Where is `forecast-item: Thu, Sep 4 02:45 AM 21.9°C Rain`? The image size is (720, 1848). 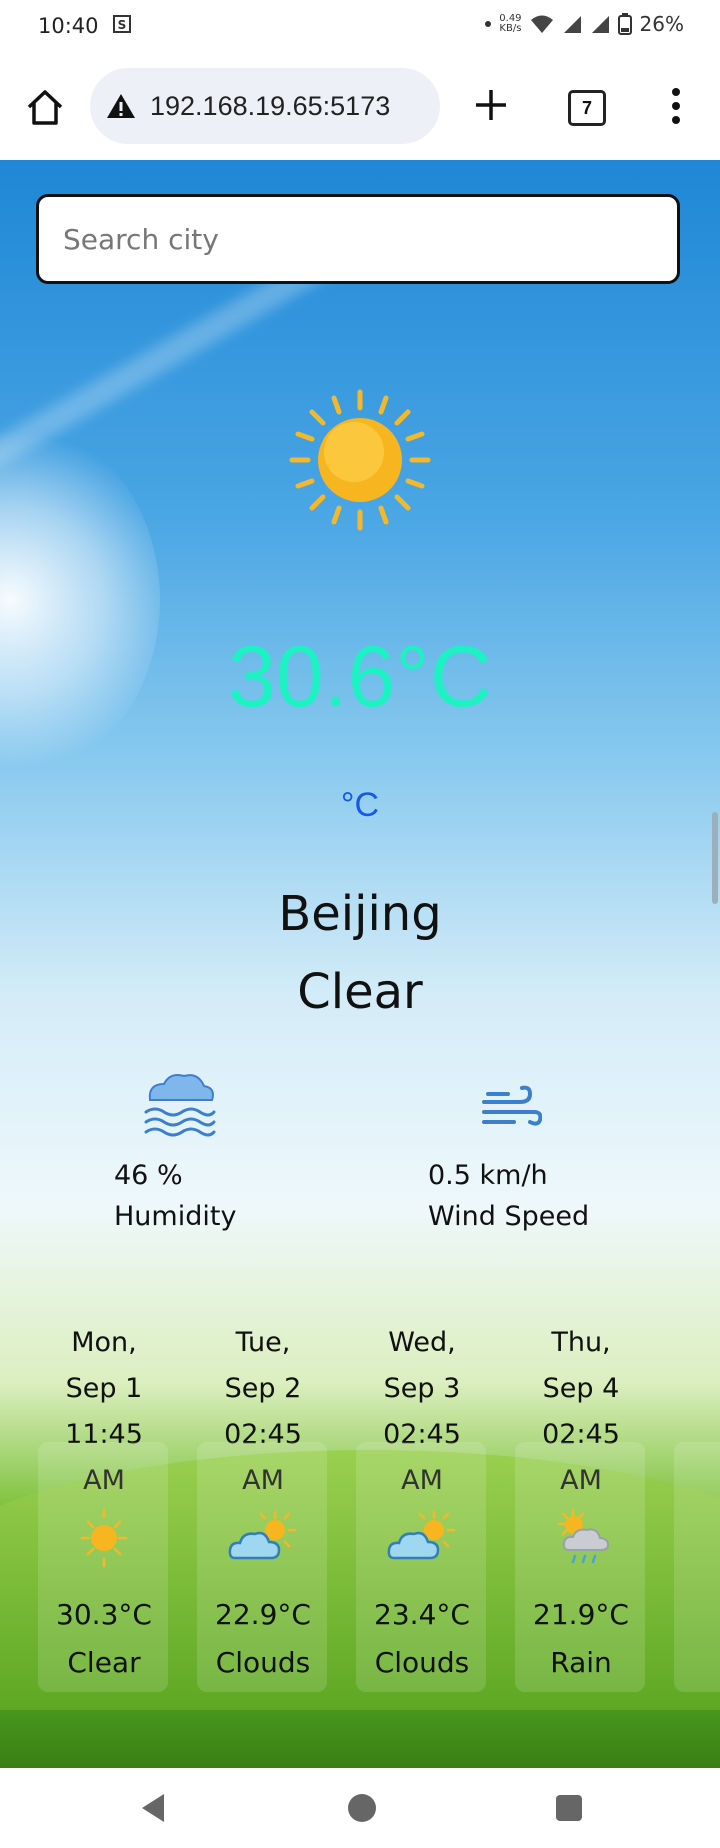
forecast-item: Thu, Sep 4 02:45 AM 21.9°C Rain is located at coordinates (581, 1506).